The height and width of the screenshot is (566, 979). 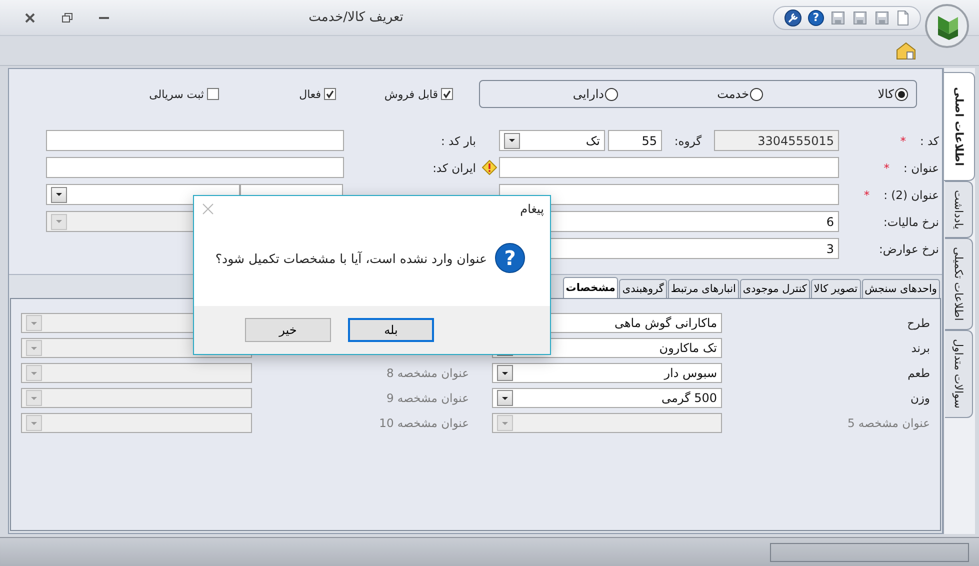 I want to click on field-label: بار کد :, so click(x=458, y=141).